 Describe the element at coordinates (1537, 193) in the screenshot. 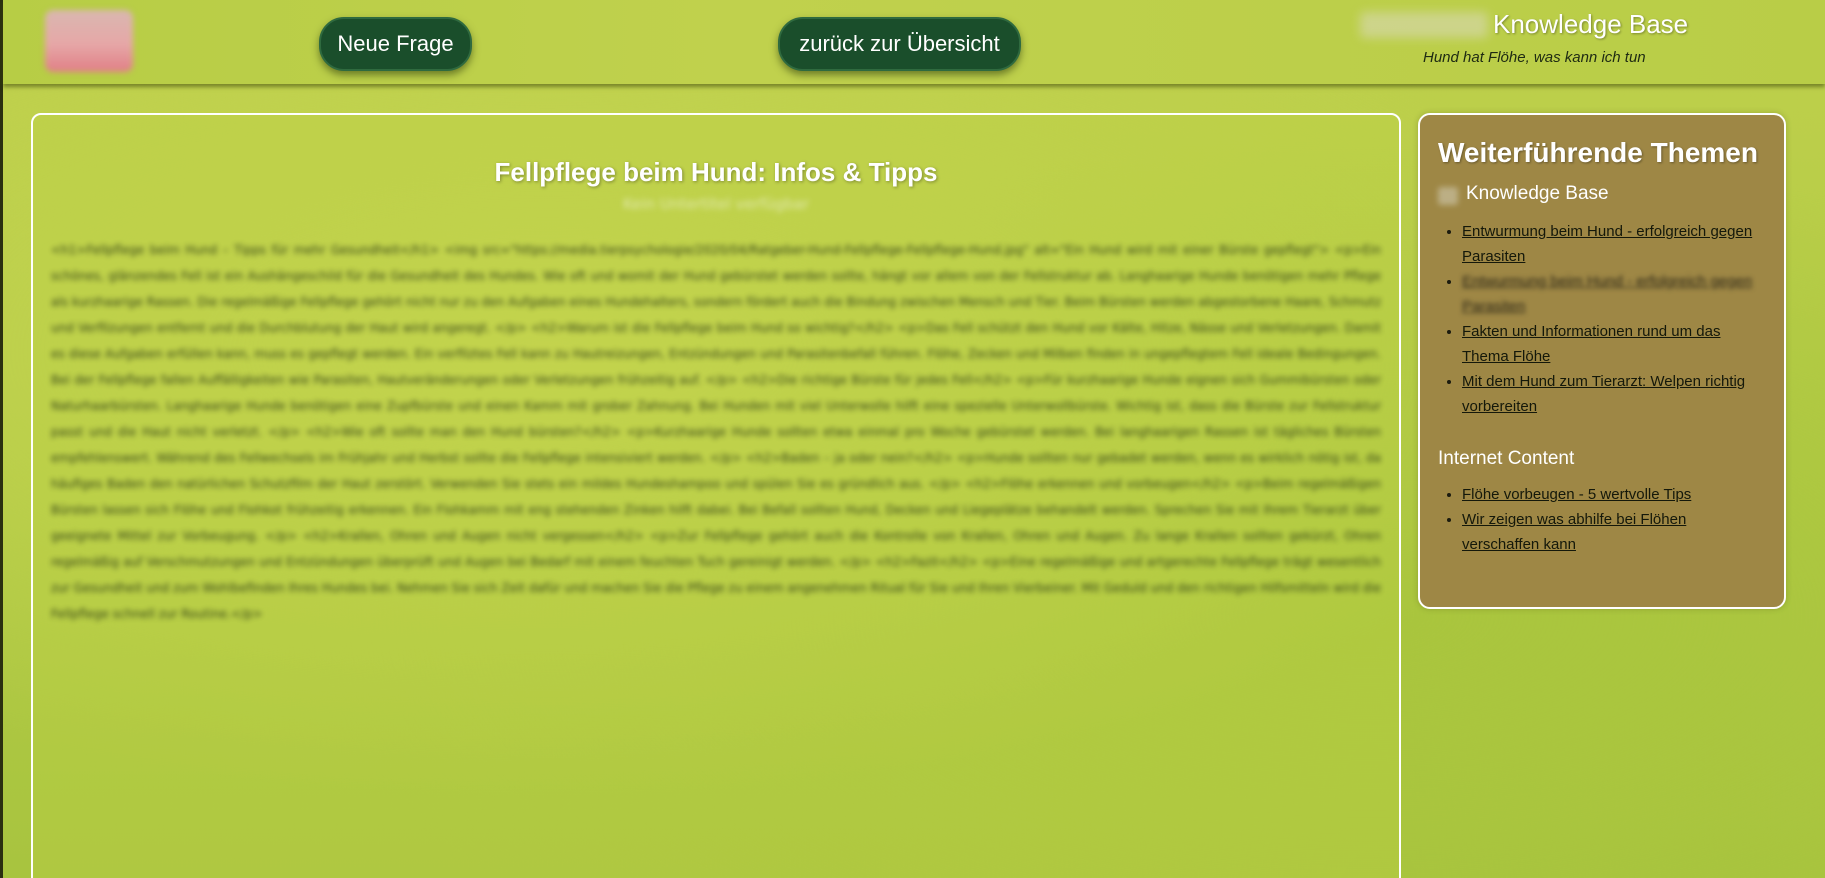

I see `kb-heading: Knowledge Base` at that location.